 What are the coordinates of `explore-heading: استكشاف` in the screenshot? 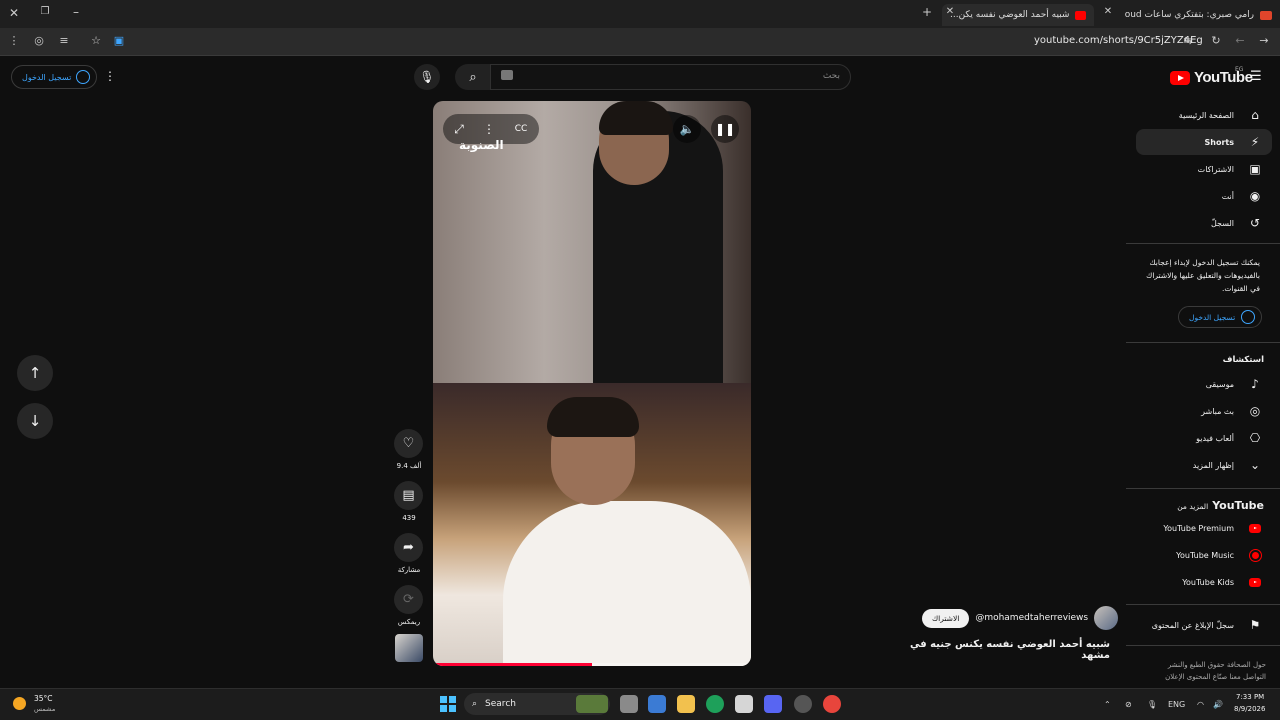 It's located at (1243, 360).